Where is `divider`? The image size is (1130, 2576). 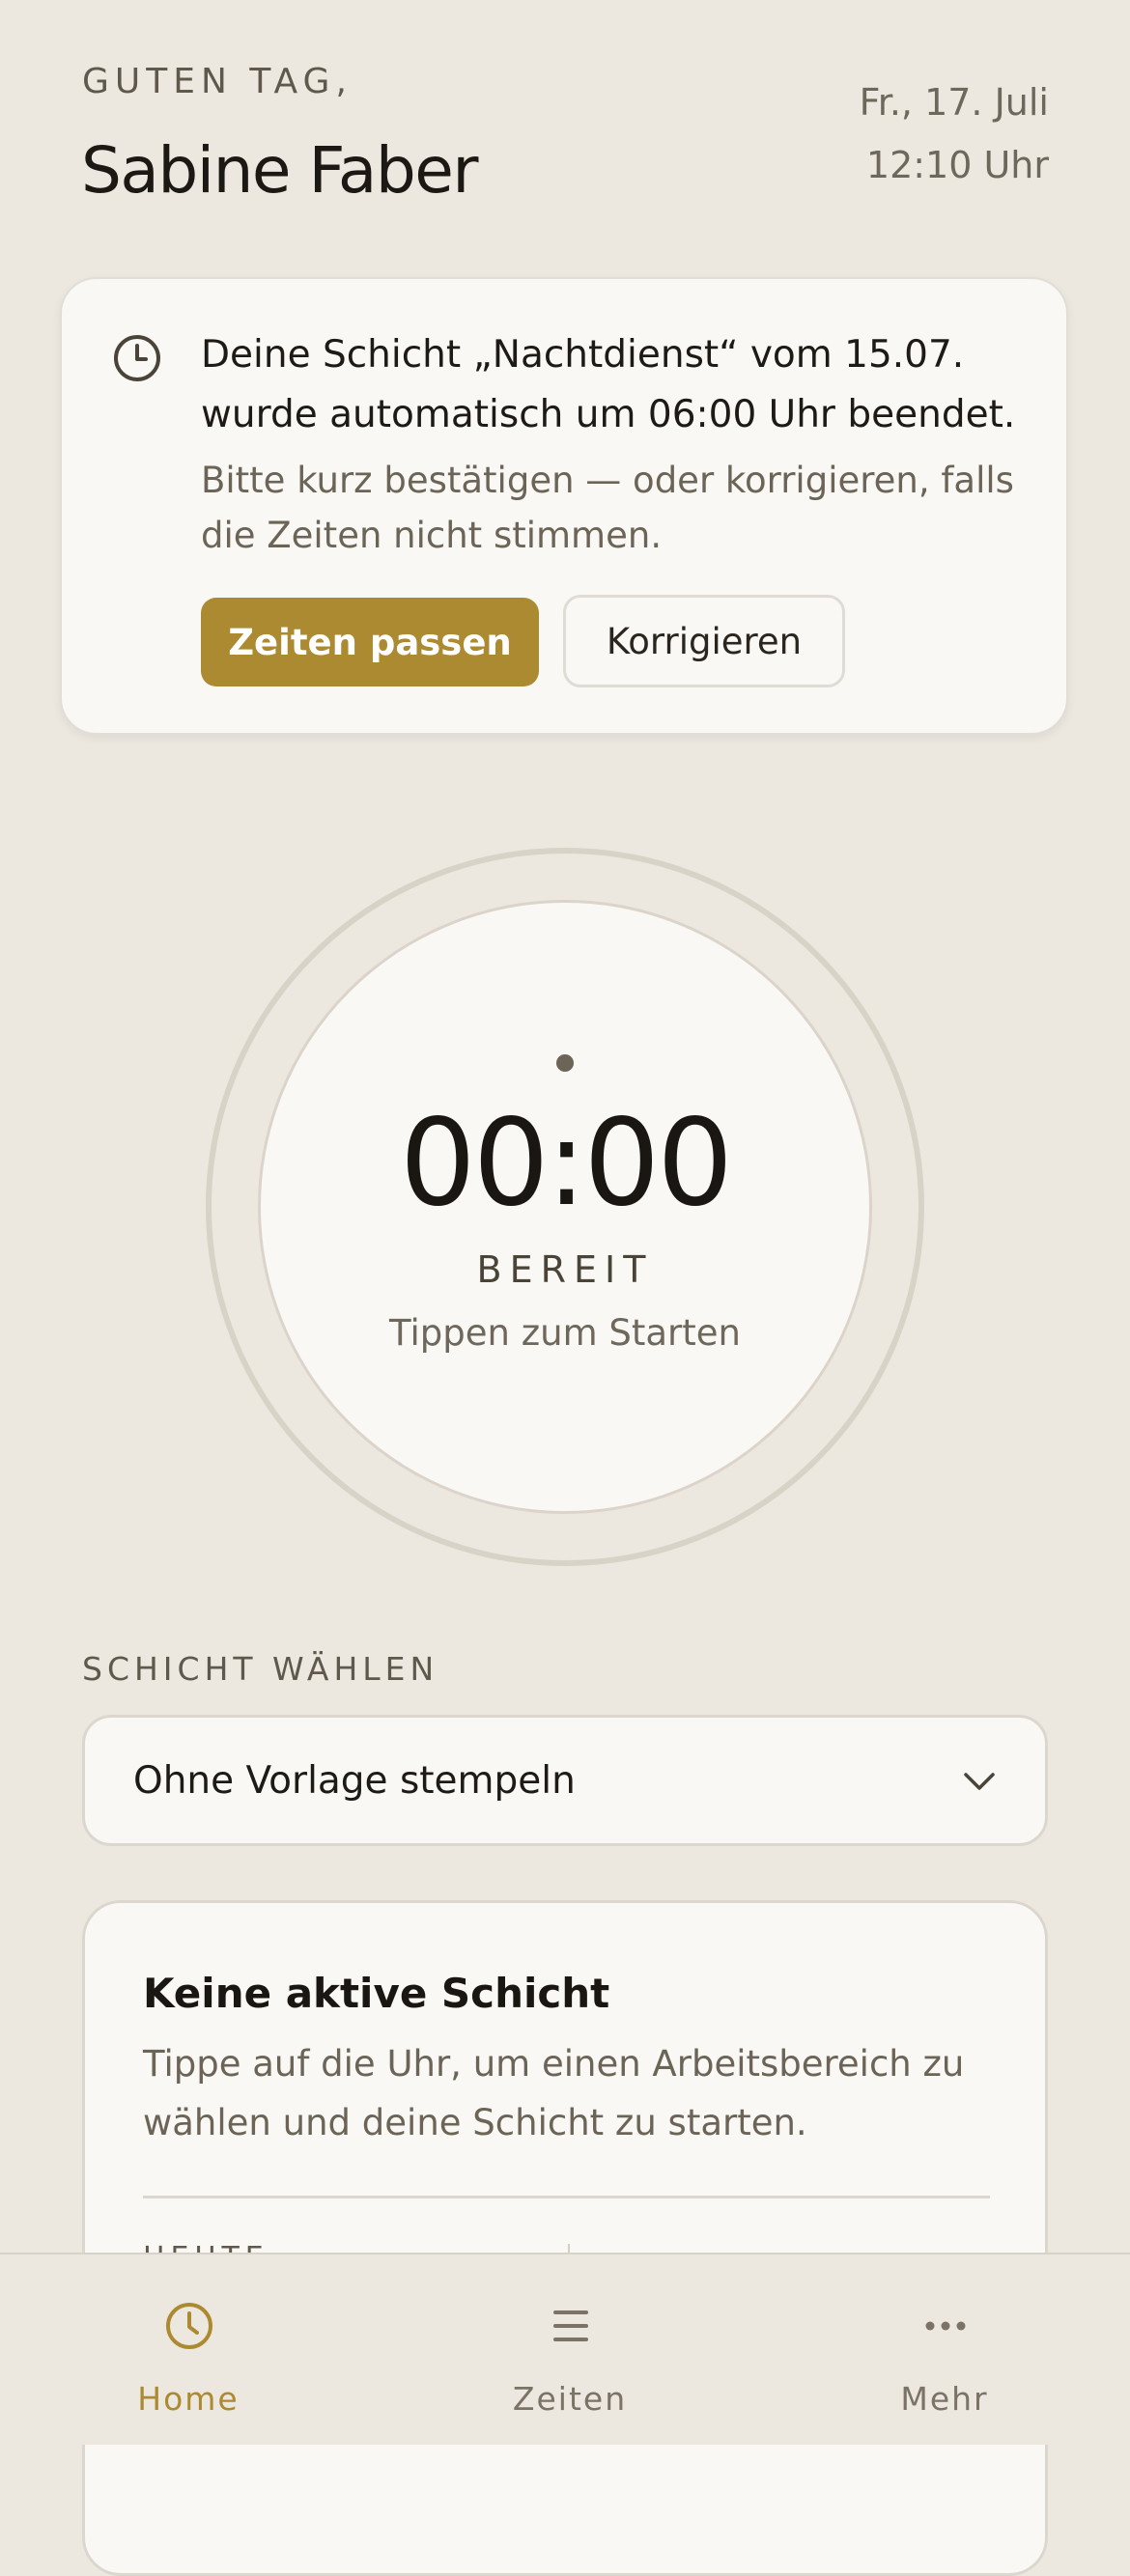
divider is located at coordinates (566, 2197).